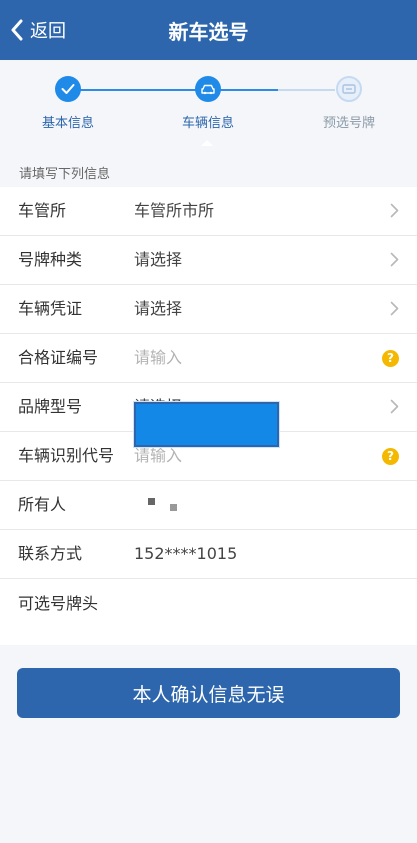 This screenshot has height=843, width=417. I want to click on row-certificate-number: 合格证编号 请输入 ?, so click(208, 358).